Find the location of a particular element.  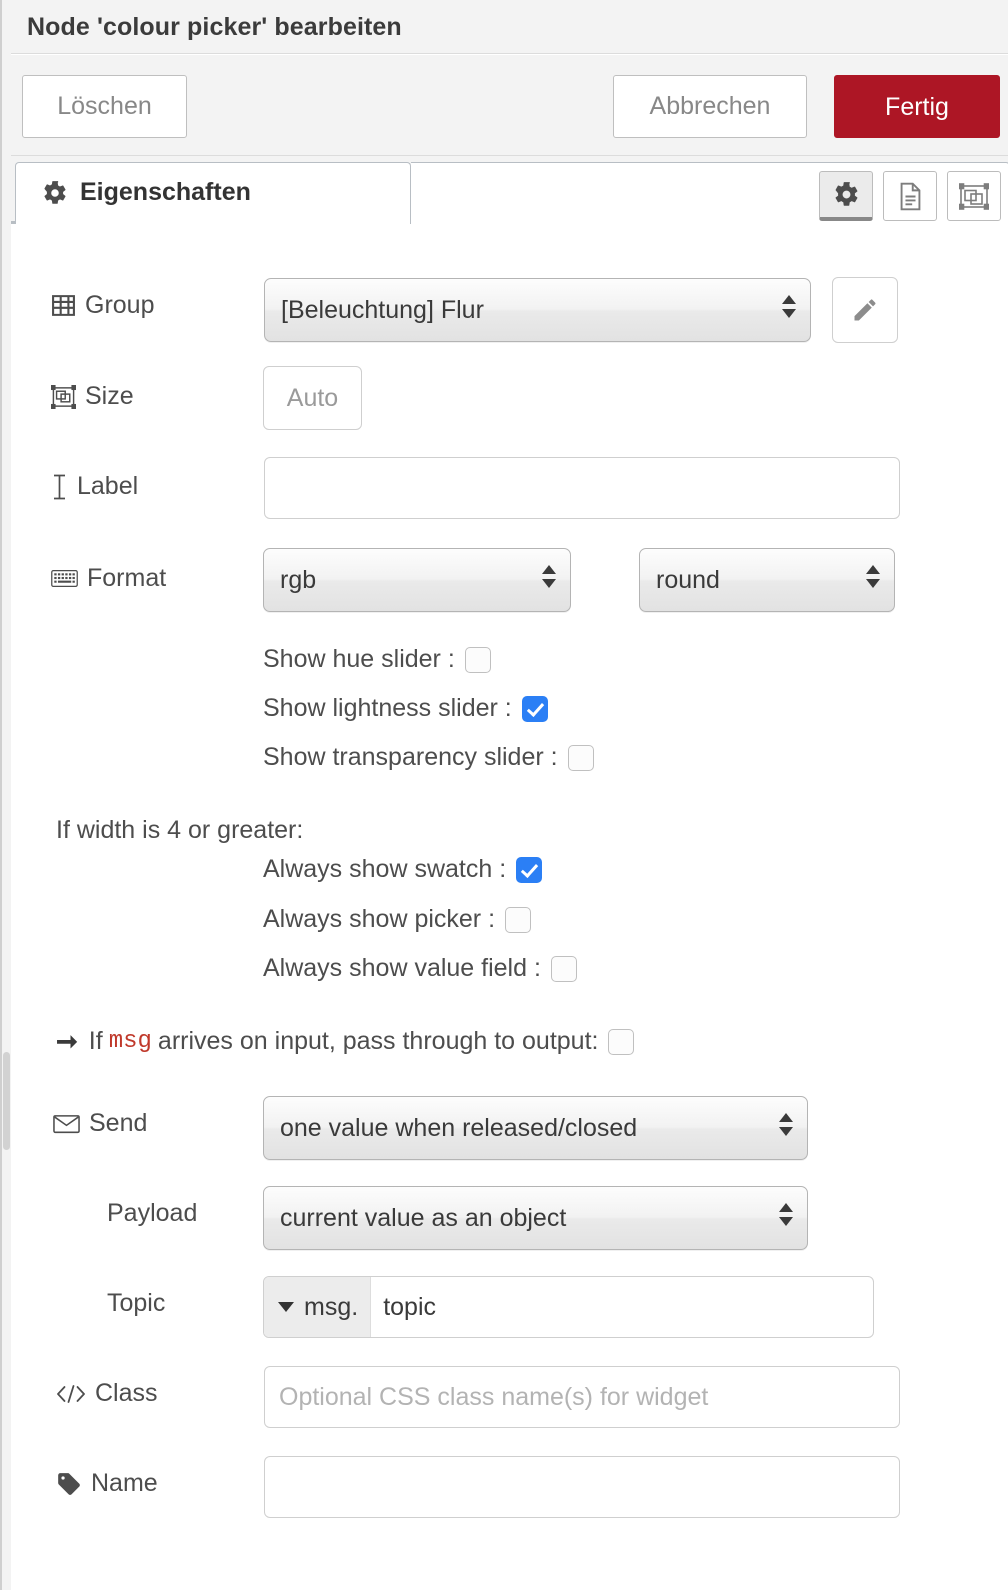

passthrough-prefix: If is located at coordinates (95, 1041).